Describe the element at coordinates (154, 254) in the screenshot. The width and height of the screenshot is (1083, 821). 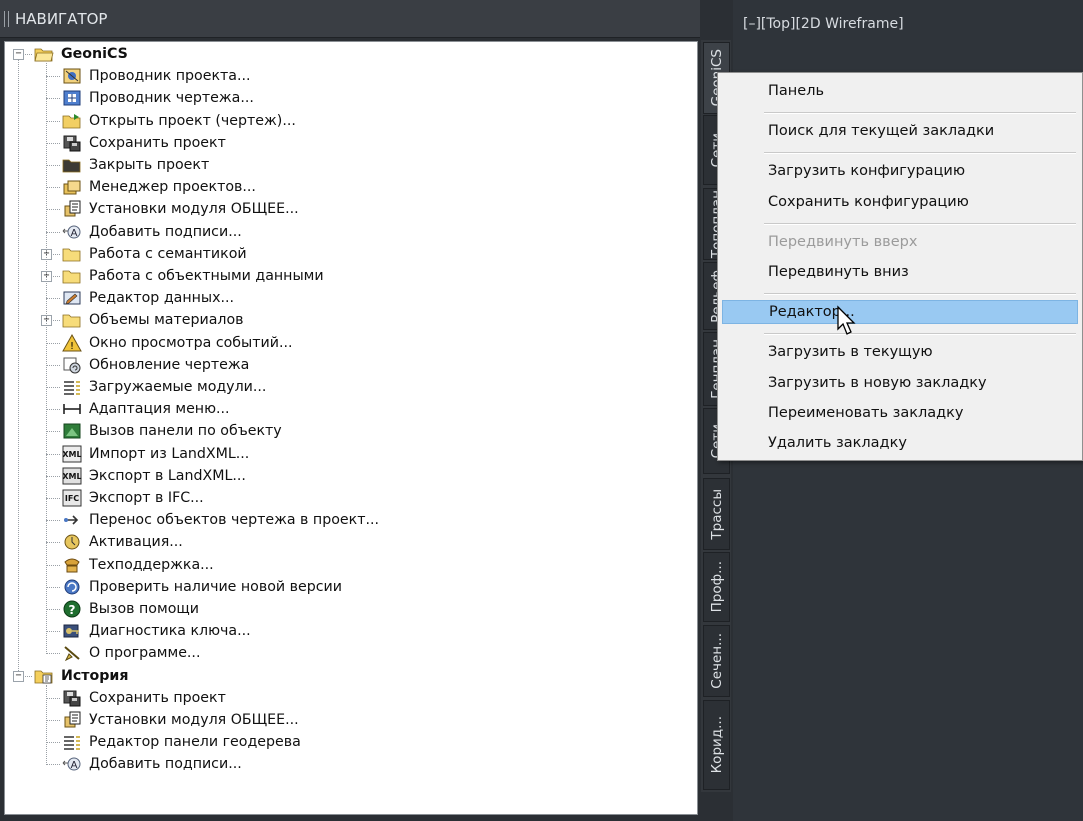
I see `tree-node: Работа с семантикой` at that location.